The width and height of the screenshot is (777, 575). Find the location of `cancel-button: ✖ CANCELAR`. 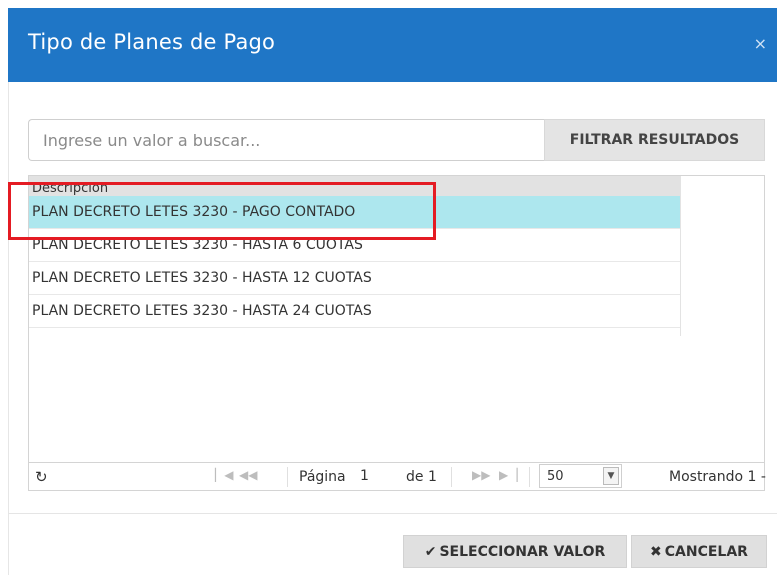

cancel-button: ✖ CANCELAR is located at coordinates (699, 551).